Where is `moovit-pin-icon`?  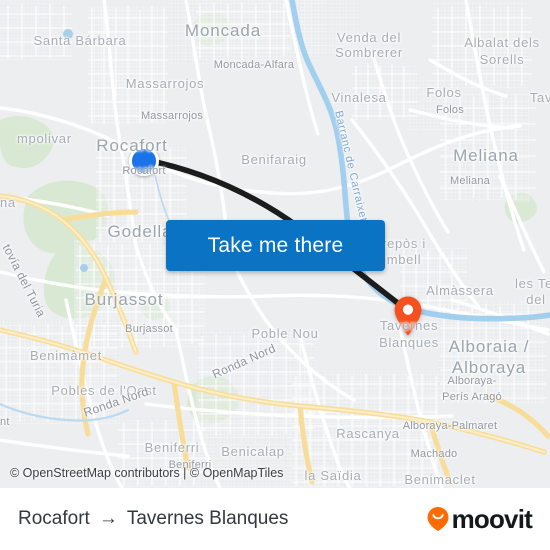
moovit-pin-icon is located at coordinates (438, 519).